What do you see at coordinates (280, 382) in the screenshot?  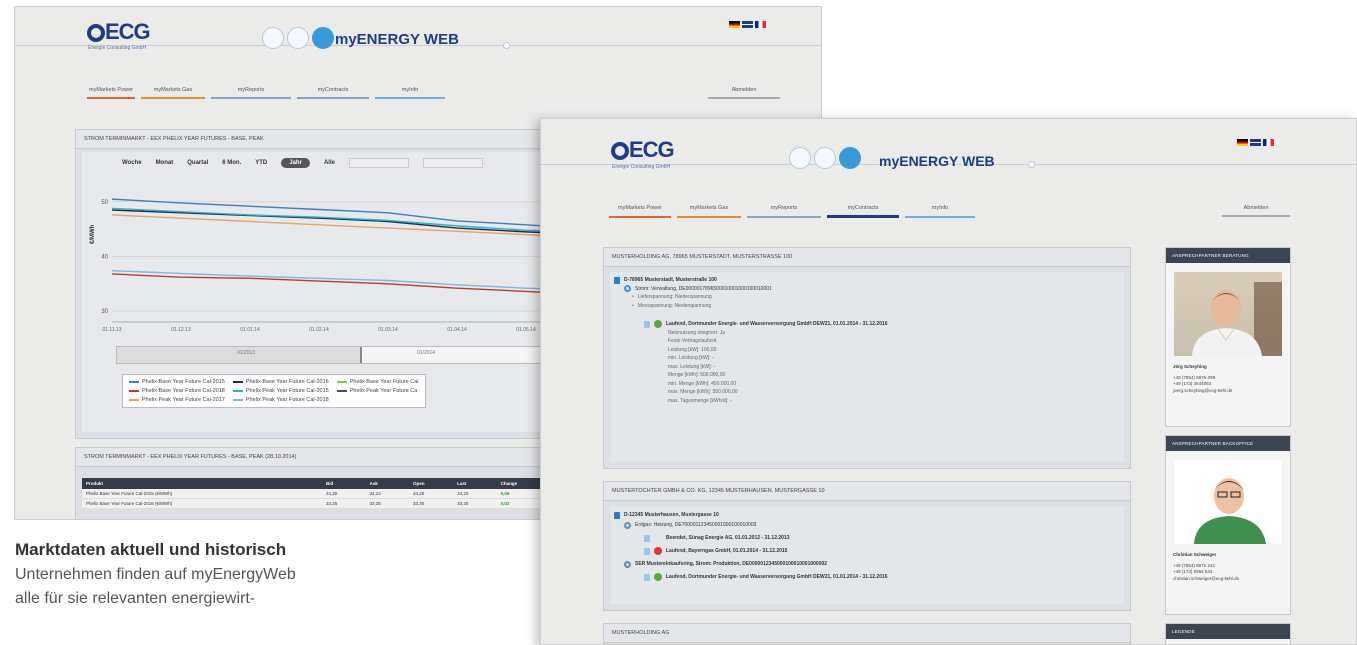 I see `legend-item: Phelix Base Year Future Cal-2016` at bounding box center [280, 382].